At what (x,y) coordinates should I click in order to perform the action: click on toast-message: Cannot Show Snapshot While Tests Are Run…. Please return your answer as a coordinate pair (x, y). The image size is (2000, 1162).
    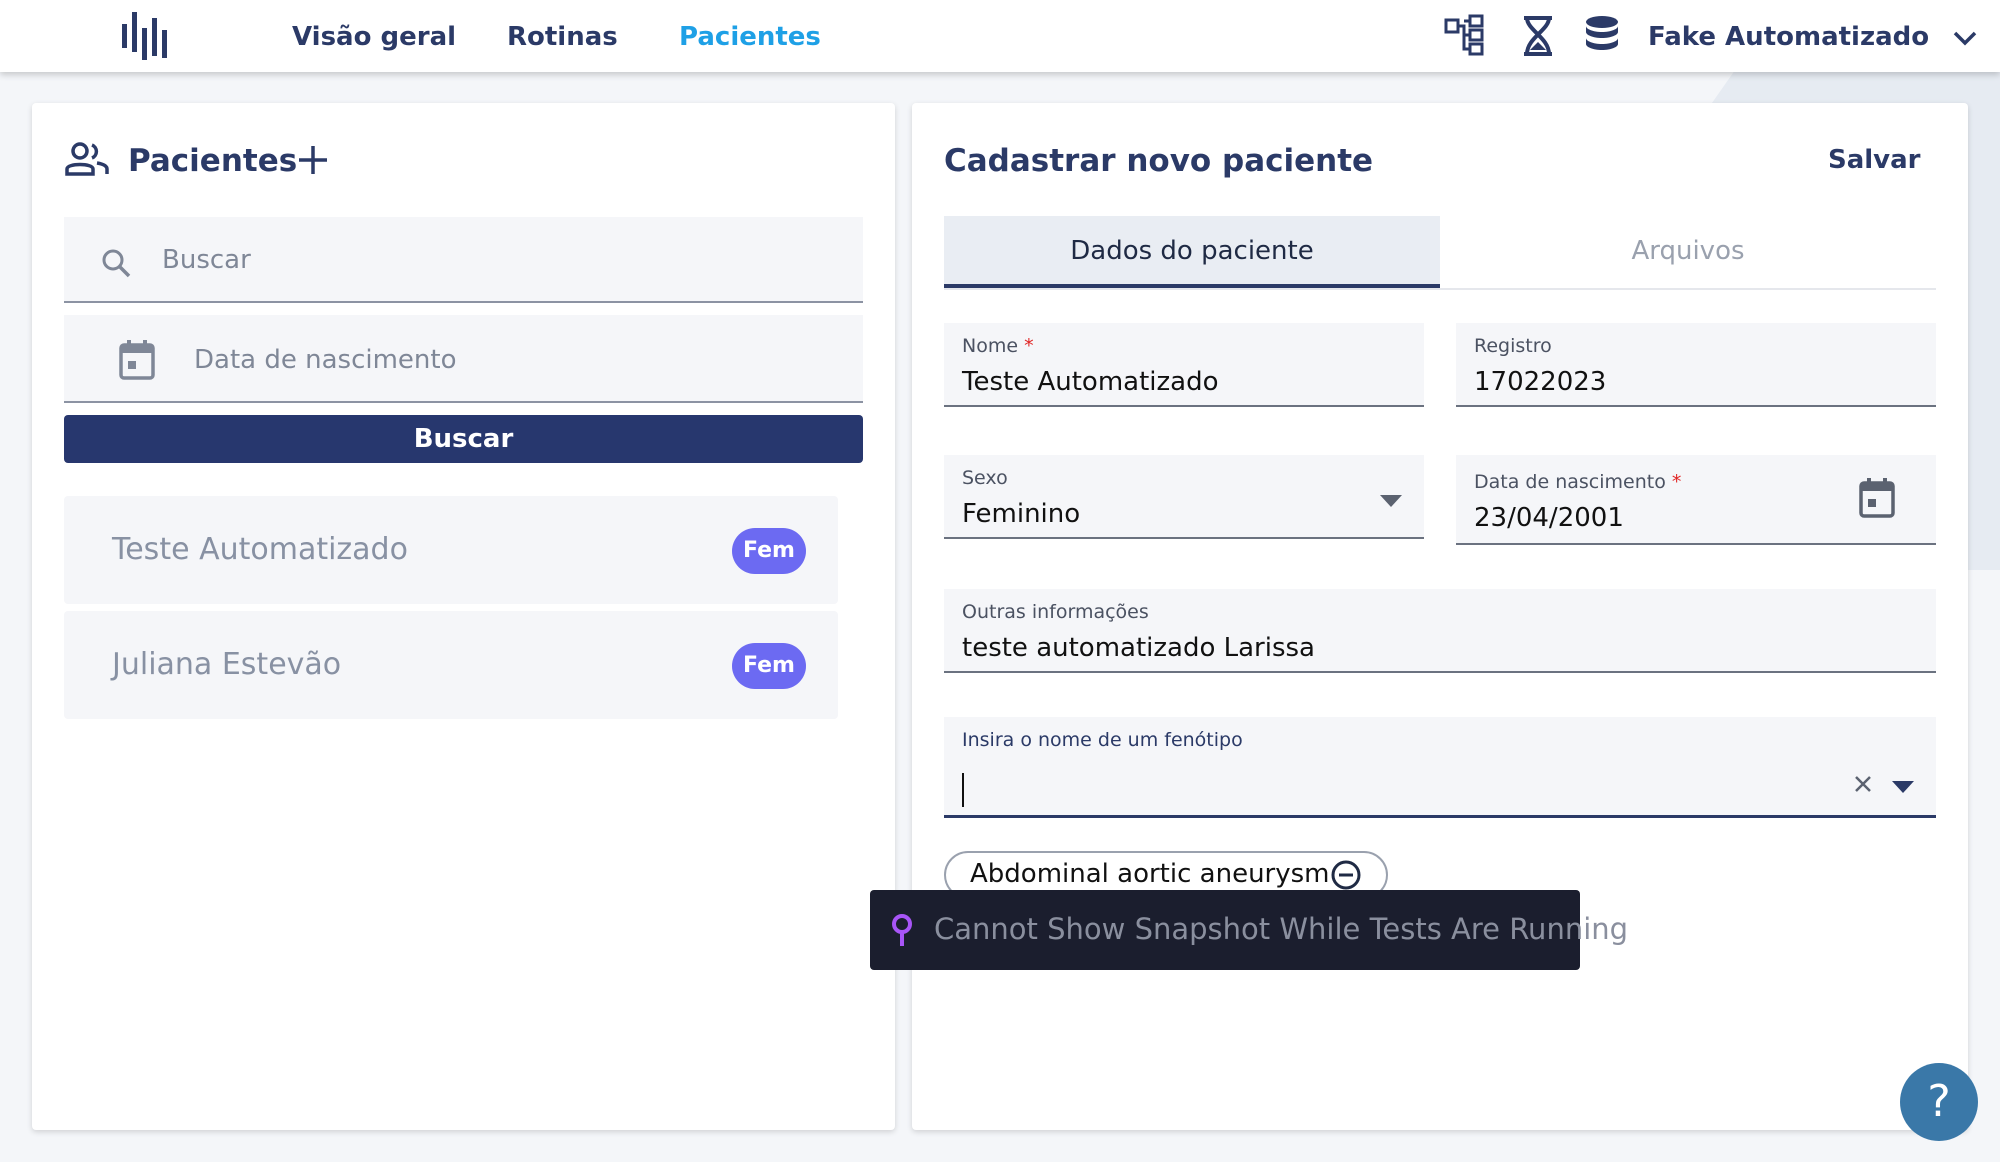
    Looking at the image, I should click on (1281, 929).